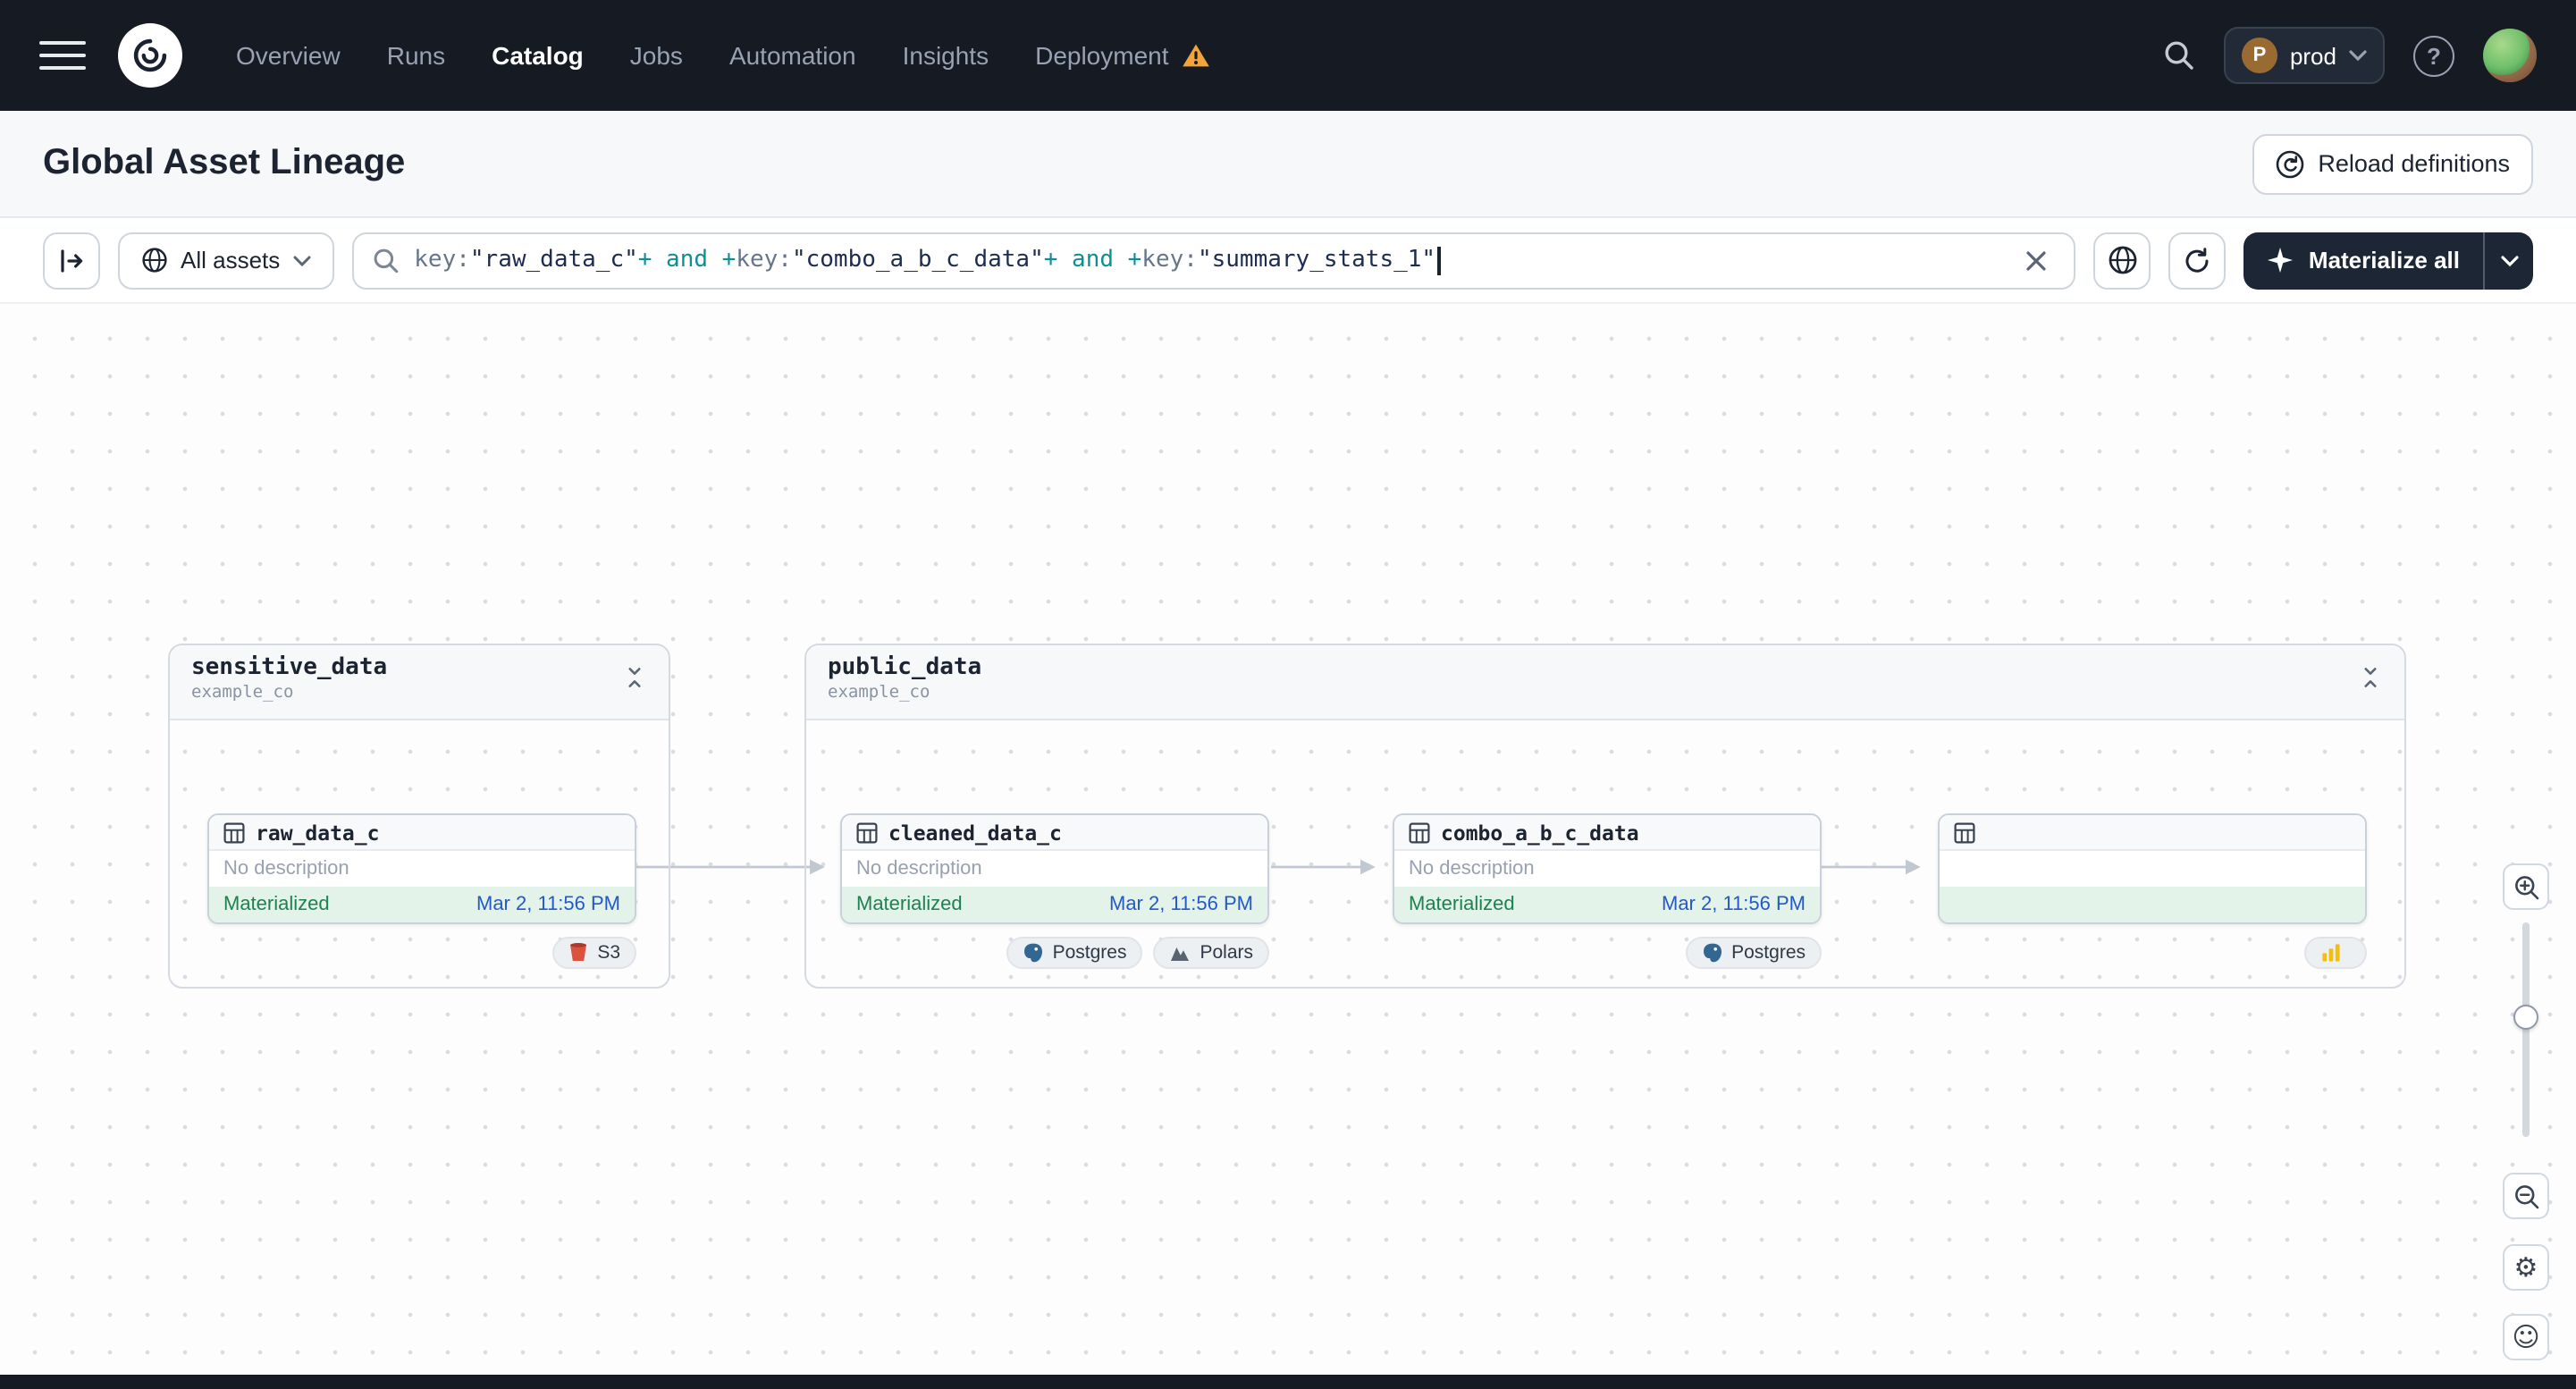  I want to click on nav-item-label: Runs, so click(416, 55).